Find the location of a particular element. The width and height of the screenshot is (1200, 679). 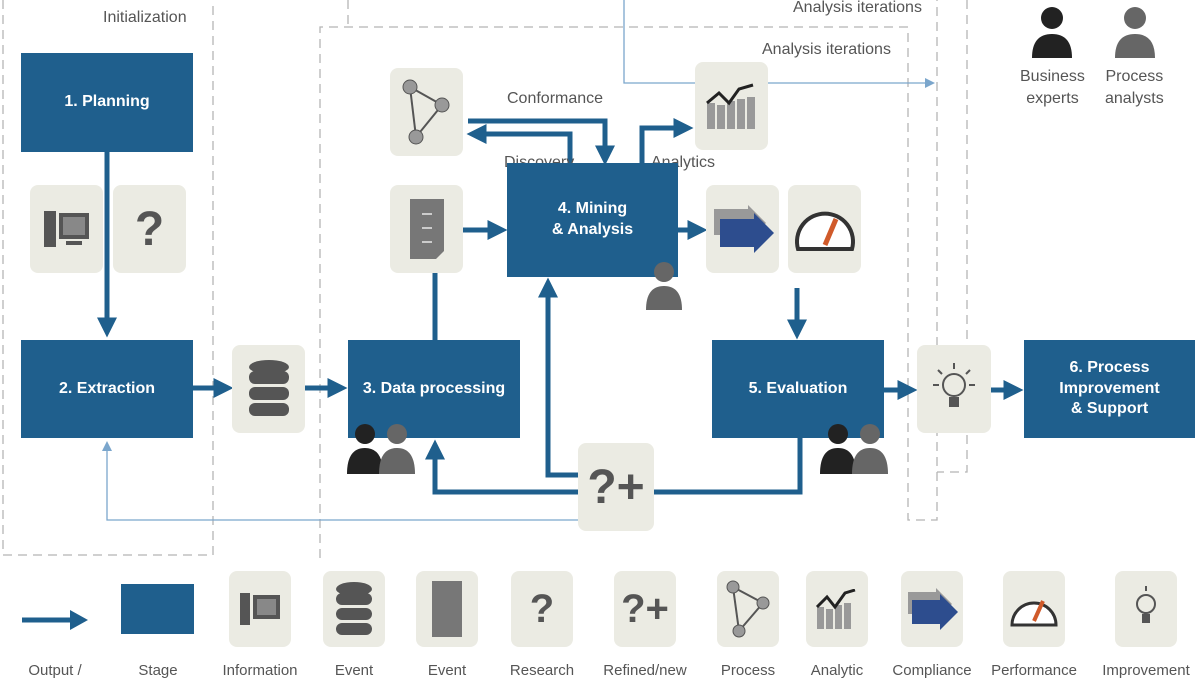

stage-extraction: 2. Extraction is located at coordinates (107, 389).